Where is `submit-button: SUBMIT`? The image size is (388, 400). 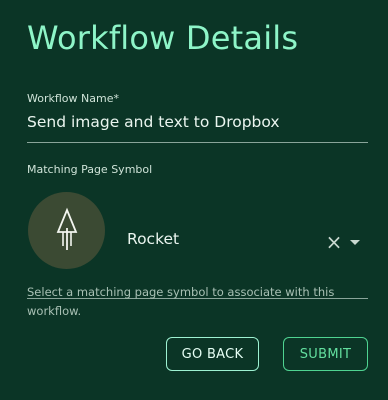
submit-button: SUBMIT is located at coordinates (325, 354).